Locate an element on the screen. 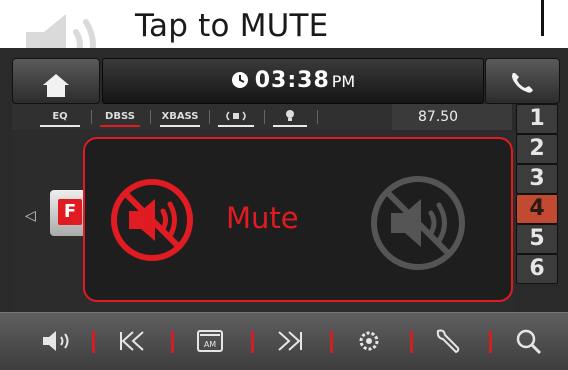  preset-3: 3 is located at coordinates (537, 179).